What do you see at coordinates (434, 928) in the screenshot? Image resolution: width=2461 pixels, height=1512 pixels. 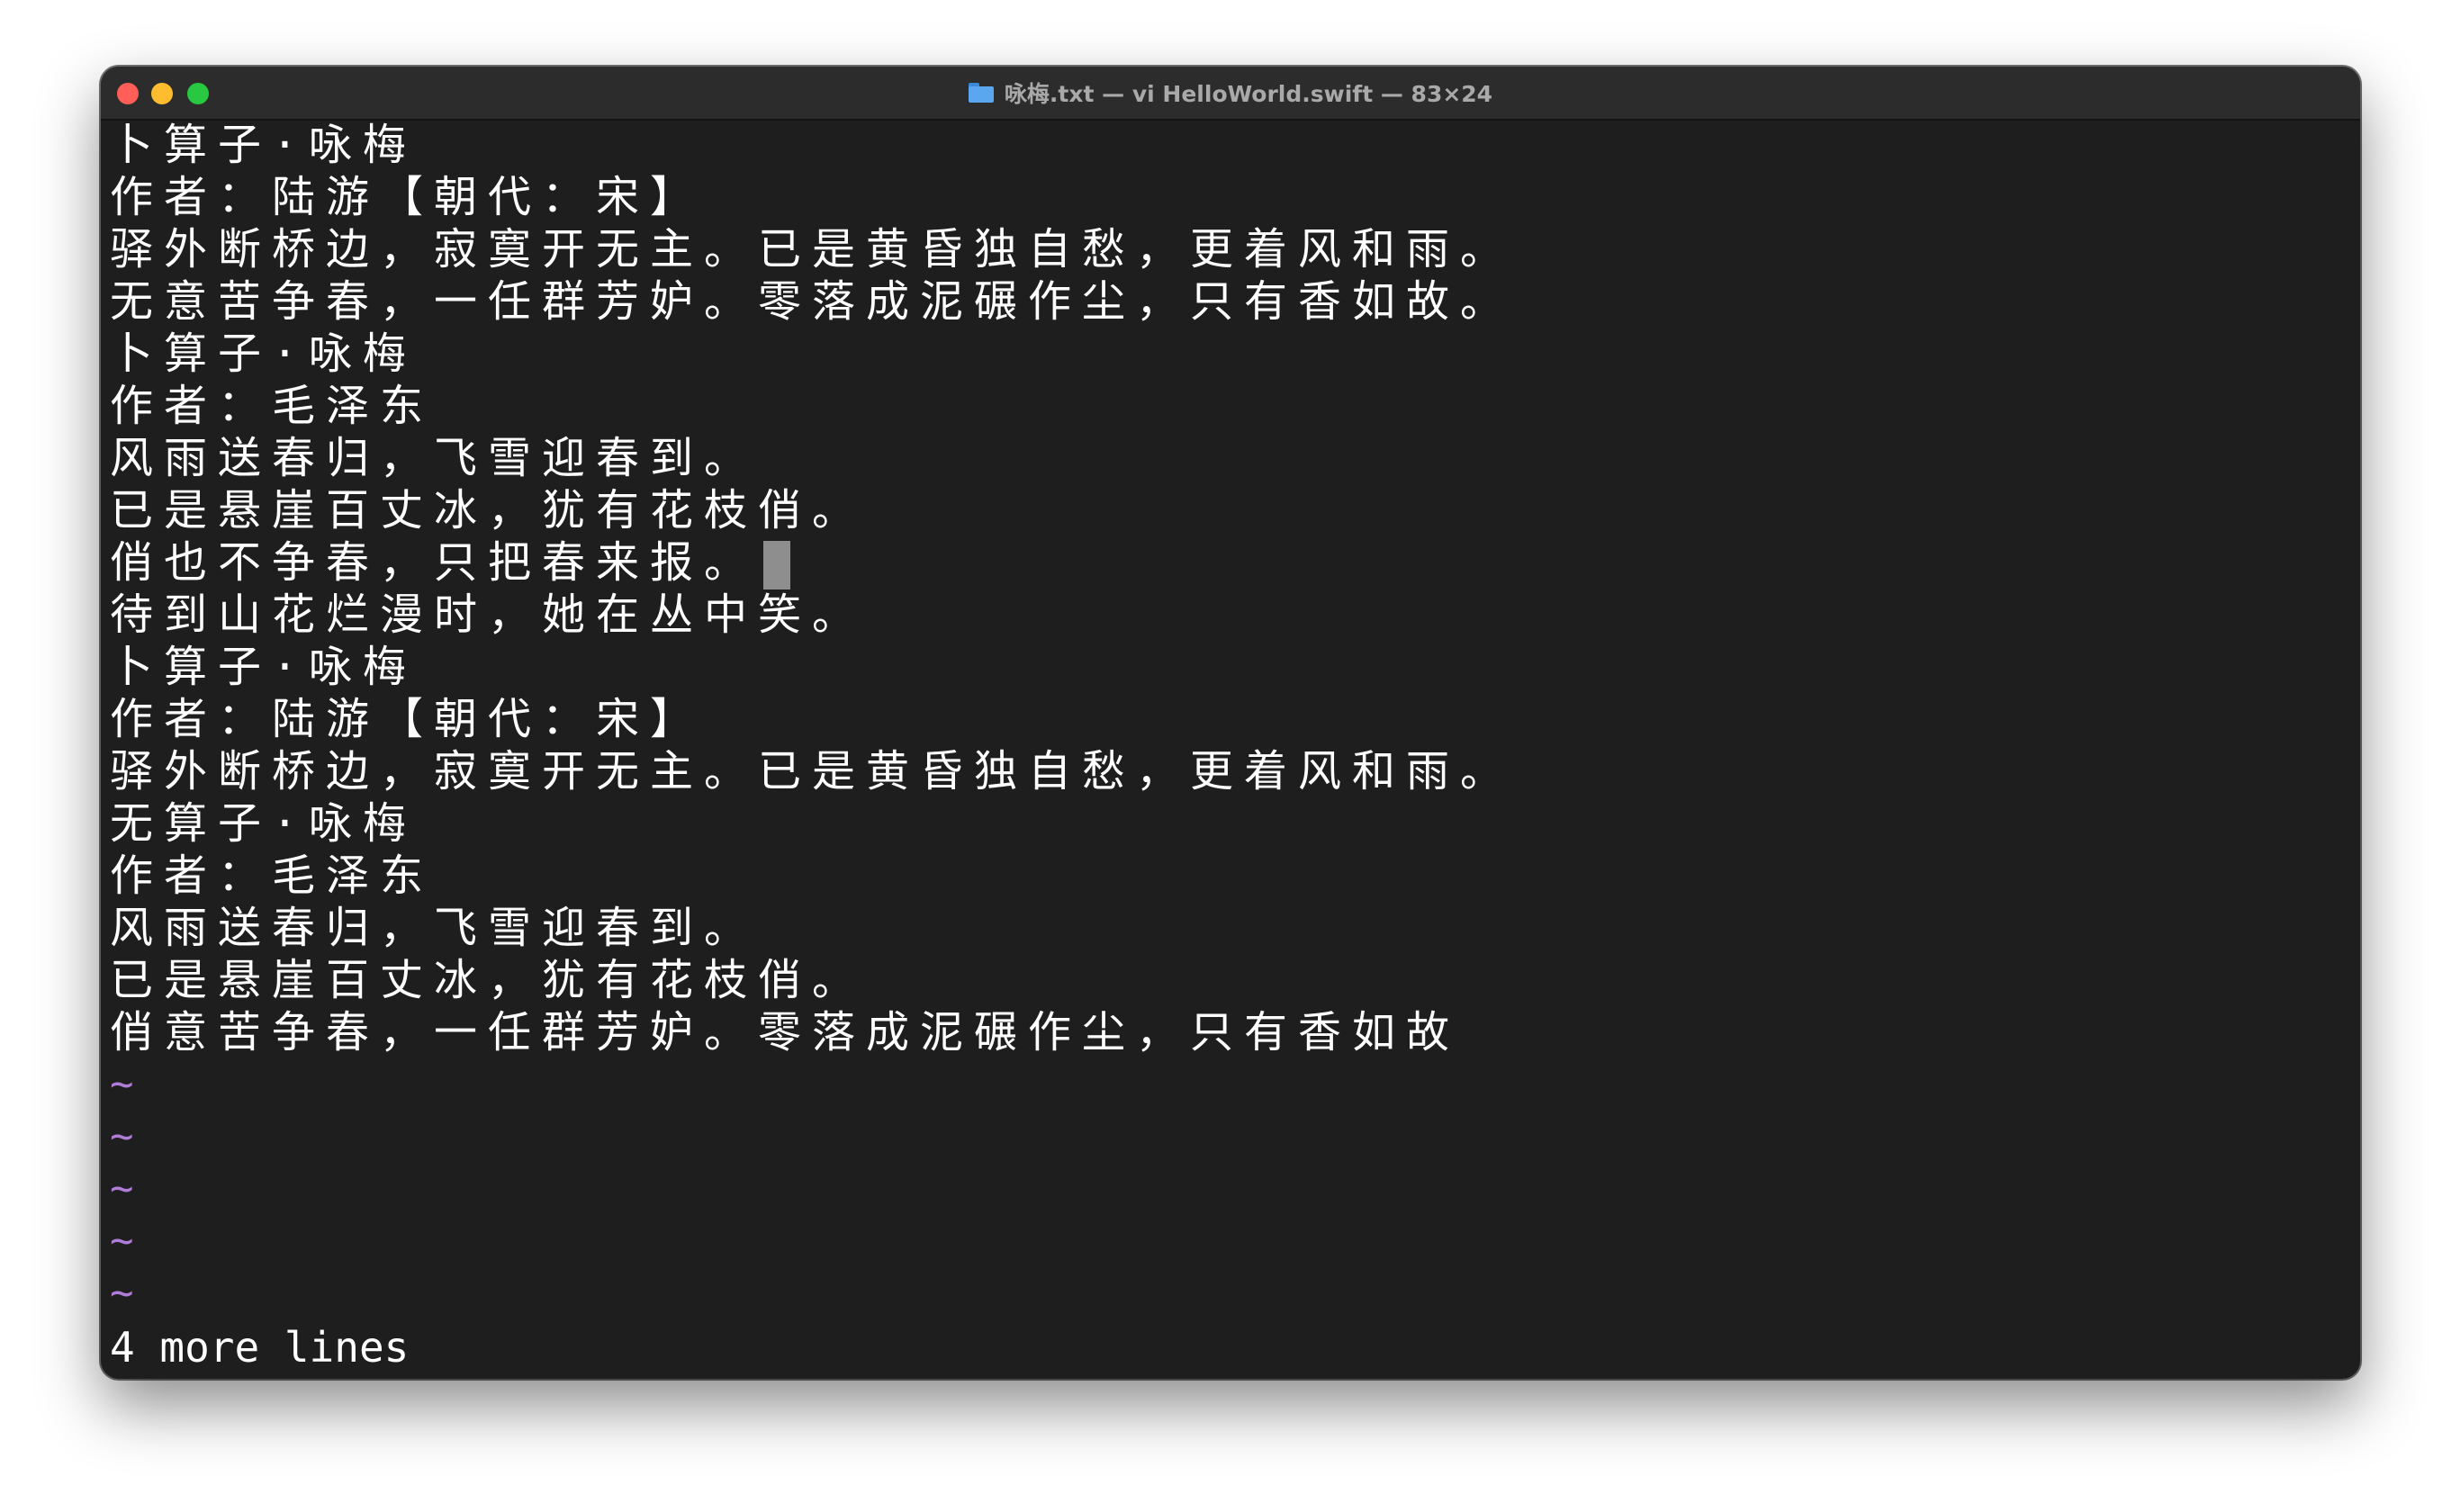 I see `text-line-16: 风雨送春归，飞雪迎春到。` at bounding box center [434, 928].